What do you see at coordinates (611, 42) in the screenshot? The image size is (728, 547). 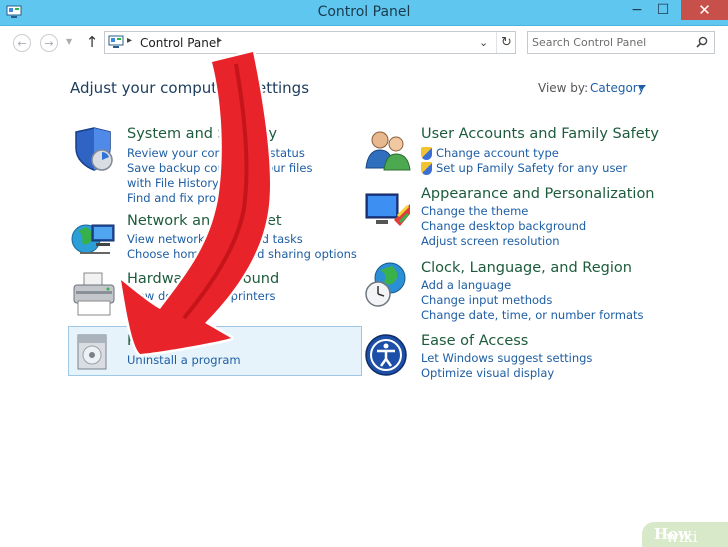 I see `search-input` at bounding box center [611, 42].